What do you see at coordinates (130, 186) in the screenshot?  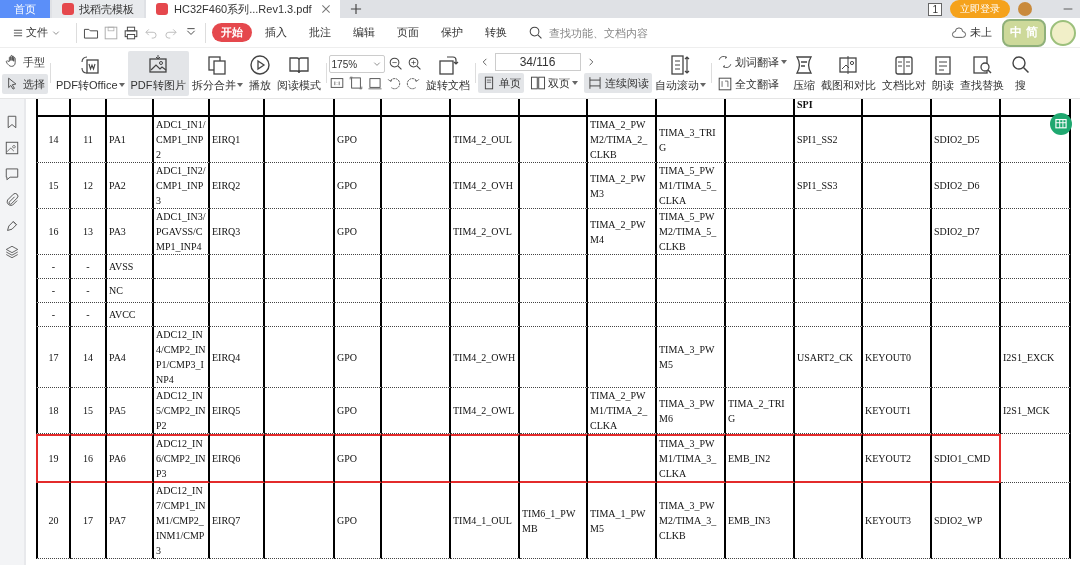 I see `table-cell: PA2` at bounding box center [130, 186].